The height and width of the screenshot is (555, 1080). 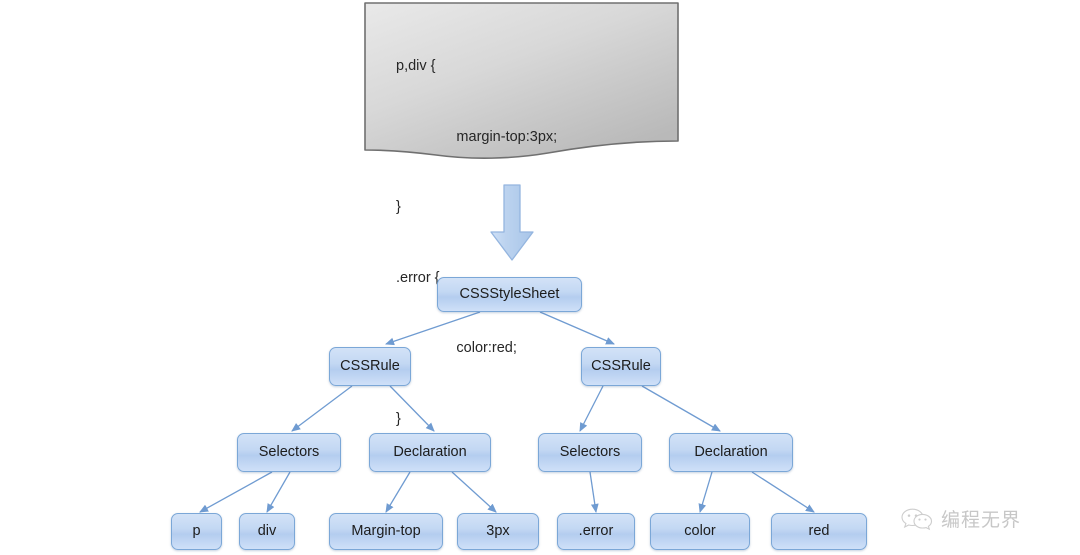 I want to click on node-cssrule-1: CSSRule, so click(x=370, y=366).